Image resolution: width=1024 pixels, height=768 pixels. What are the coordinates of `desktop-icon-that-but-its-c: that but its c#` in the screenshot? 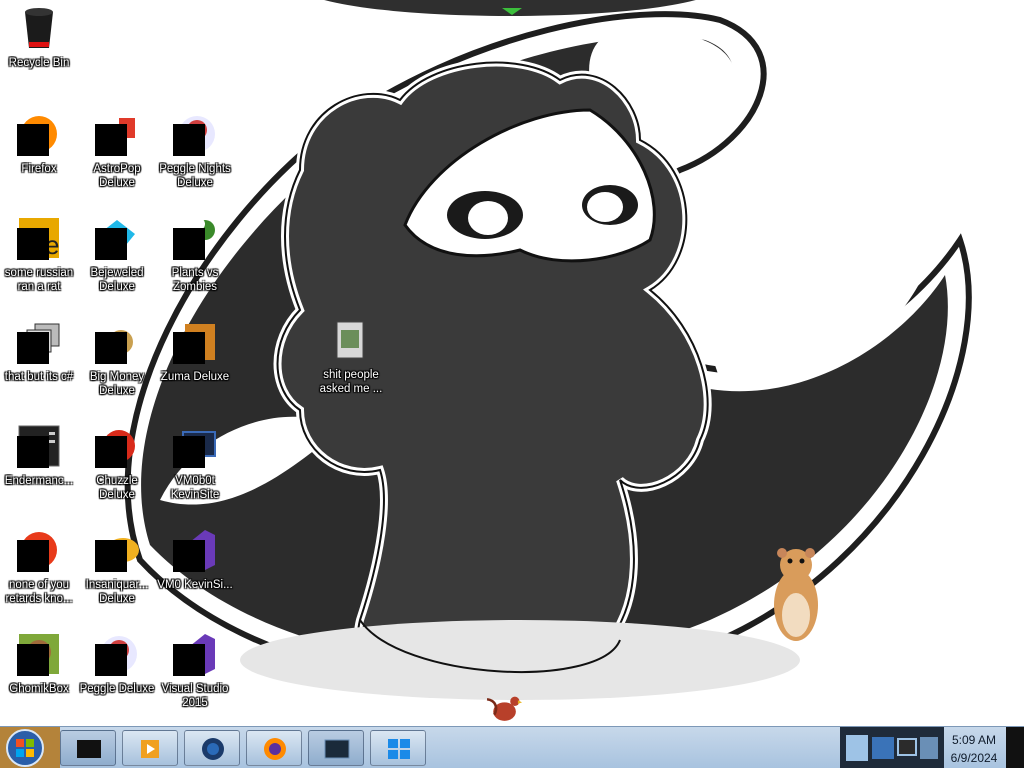 It's located at (39, 351).